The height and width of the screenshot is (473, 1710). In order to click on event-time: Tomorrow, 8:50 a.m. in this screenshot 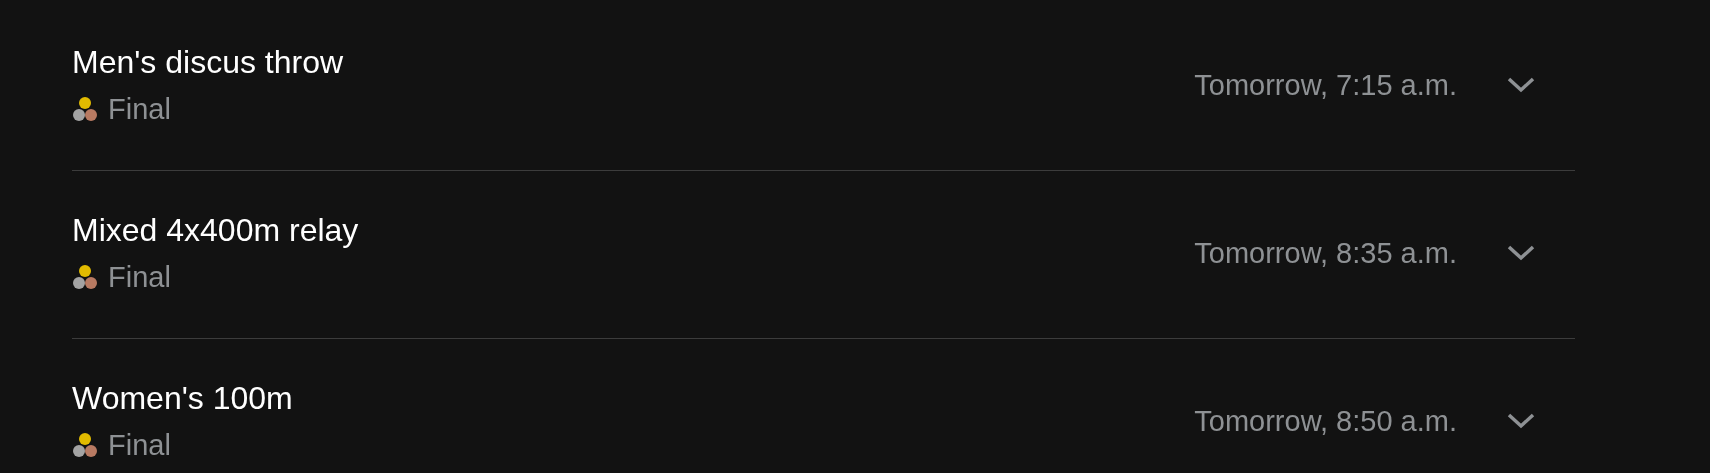, I will do `click(1325, 421)`.